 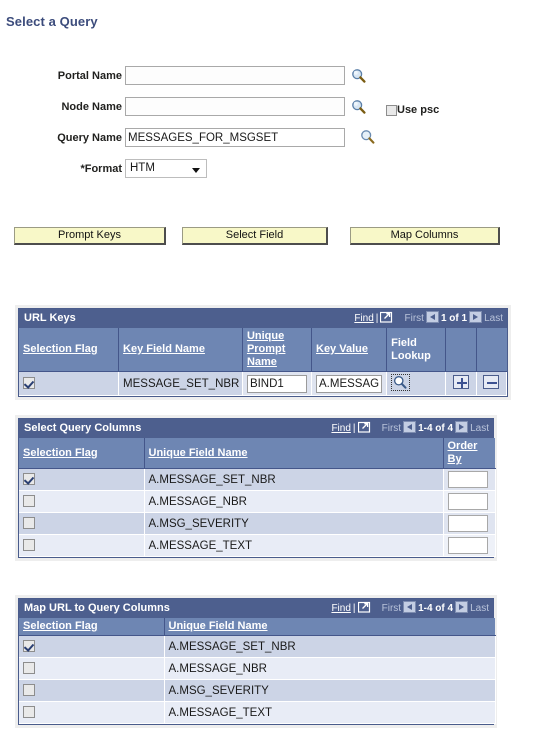 What do you see at coordinates (479, 428) in the screenshot?
I see `select-query-columns-last-label: Last` at bounding box center [479, 428].